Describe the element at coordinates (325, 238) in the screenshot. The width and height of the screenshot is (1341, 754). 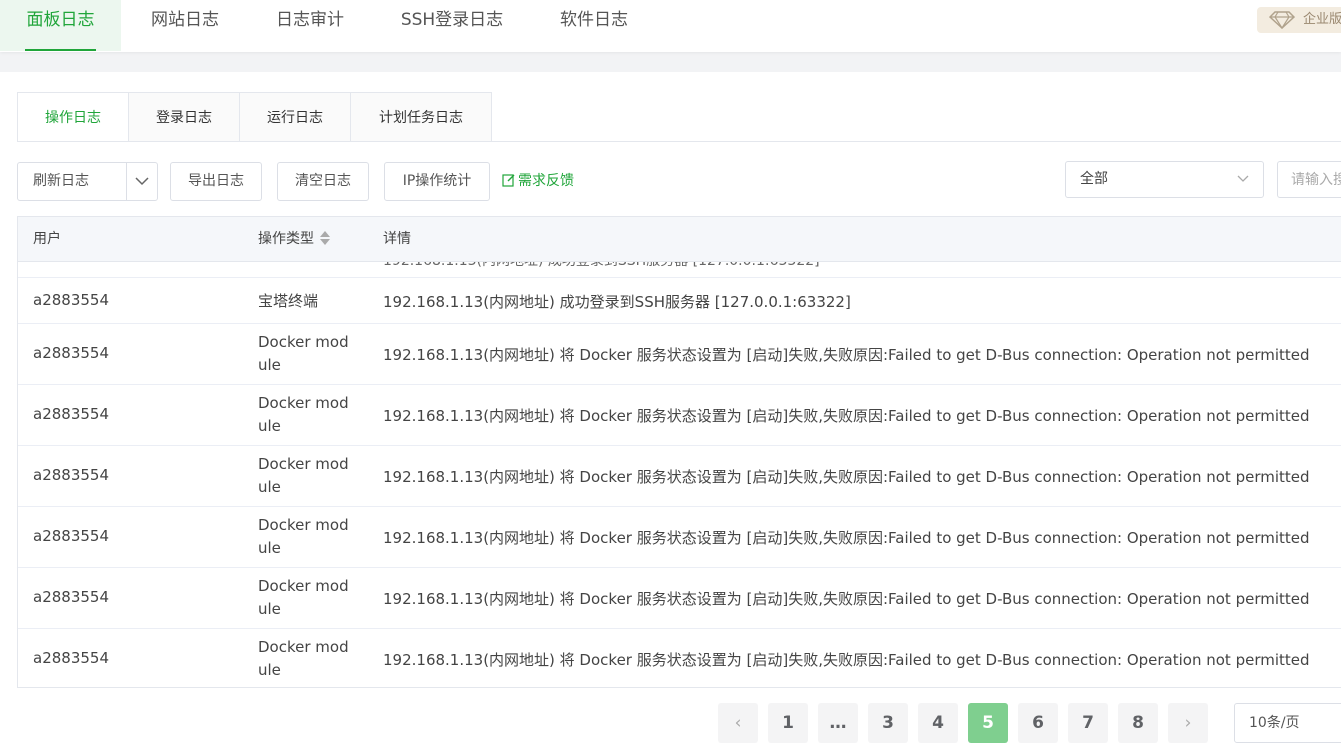
I see `sort-icon` at that location.